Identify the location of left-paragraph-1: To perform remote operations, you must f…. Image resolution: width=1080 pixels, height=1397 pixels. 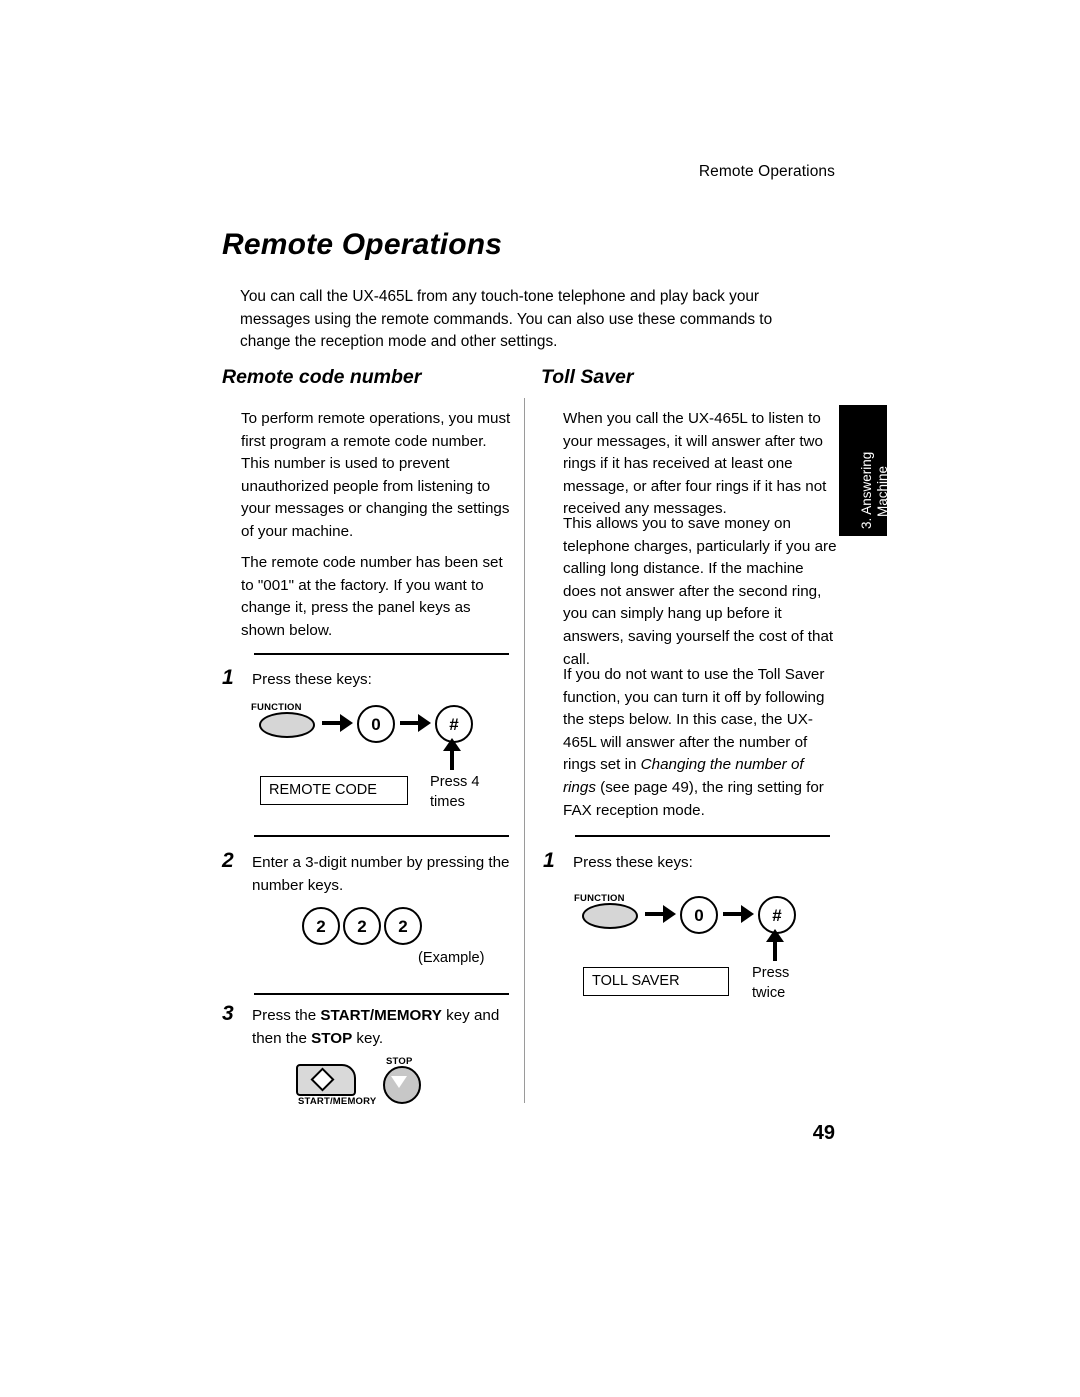
(376, 475).